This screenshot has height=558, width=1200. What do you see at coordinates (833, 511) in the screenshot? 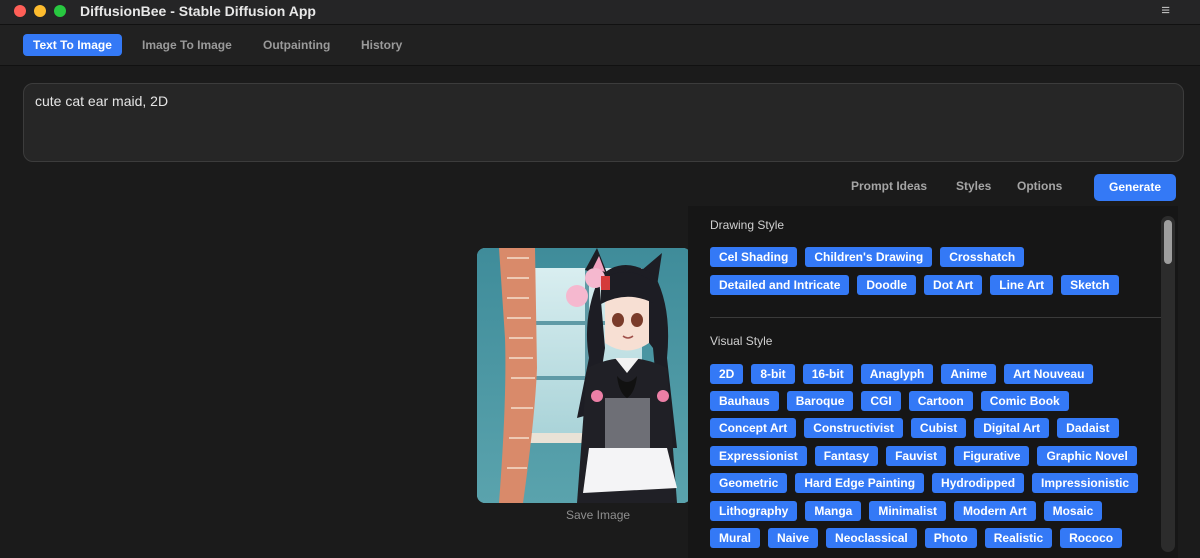
I see `style-chip: Manga` at bounding box center [833, 511].